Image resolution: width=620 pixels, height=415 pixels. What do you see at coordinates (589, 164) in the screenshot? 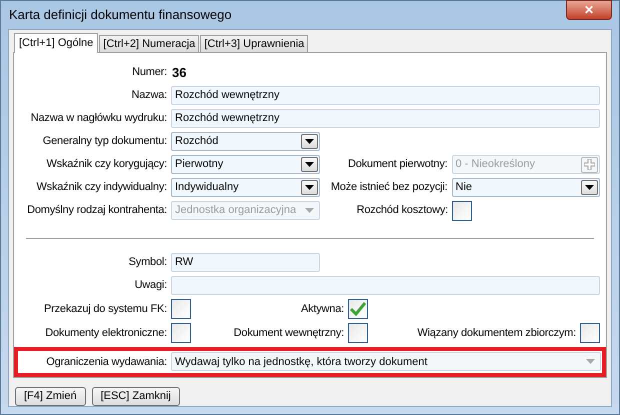
I see `plus-icon` at bounding box center [589, 164].